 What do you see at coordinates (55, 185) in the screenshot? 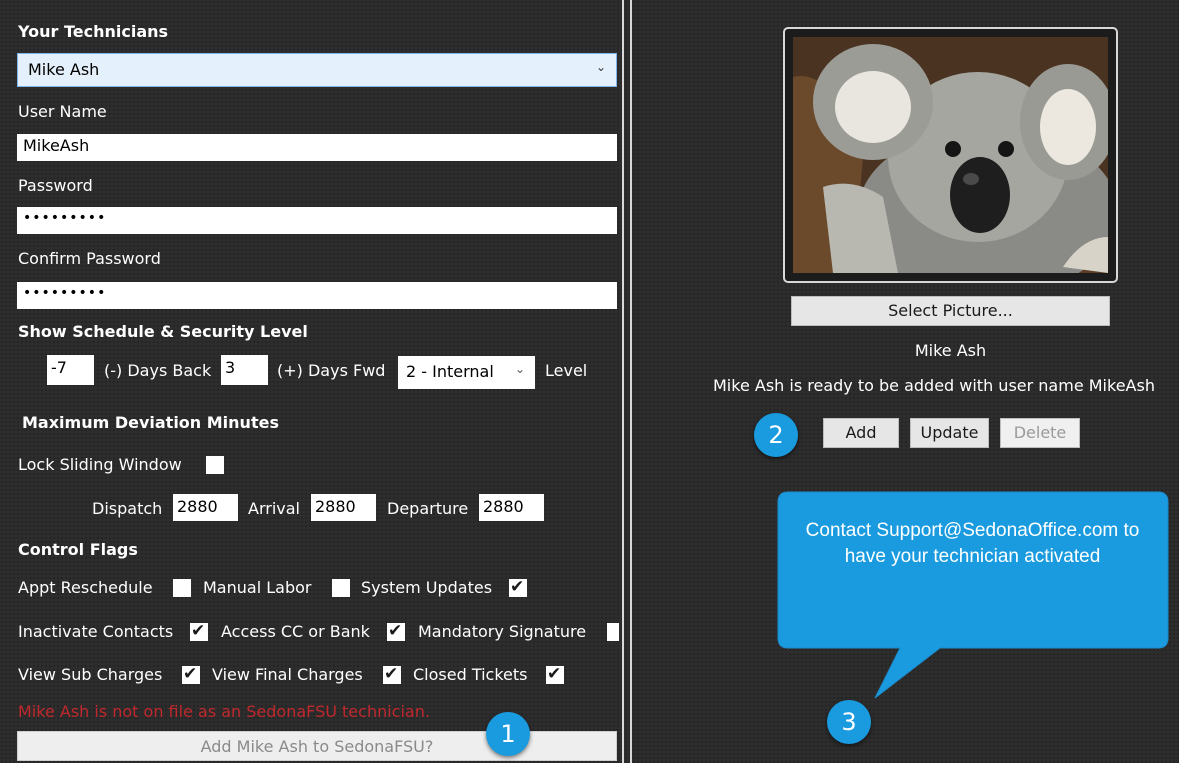
I see `password-label: Password` at bounding box center [55, 185].